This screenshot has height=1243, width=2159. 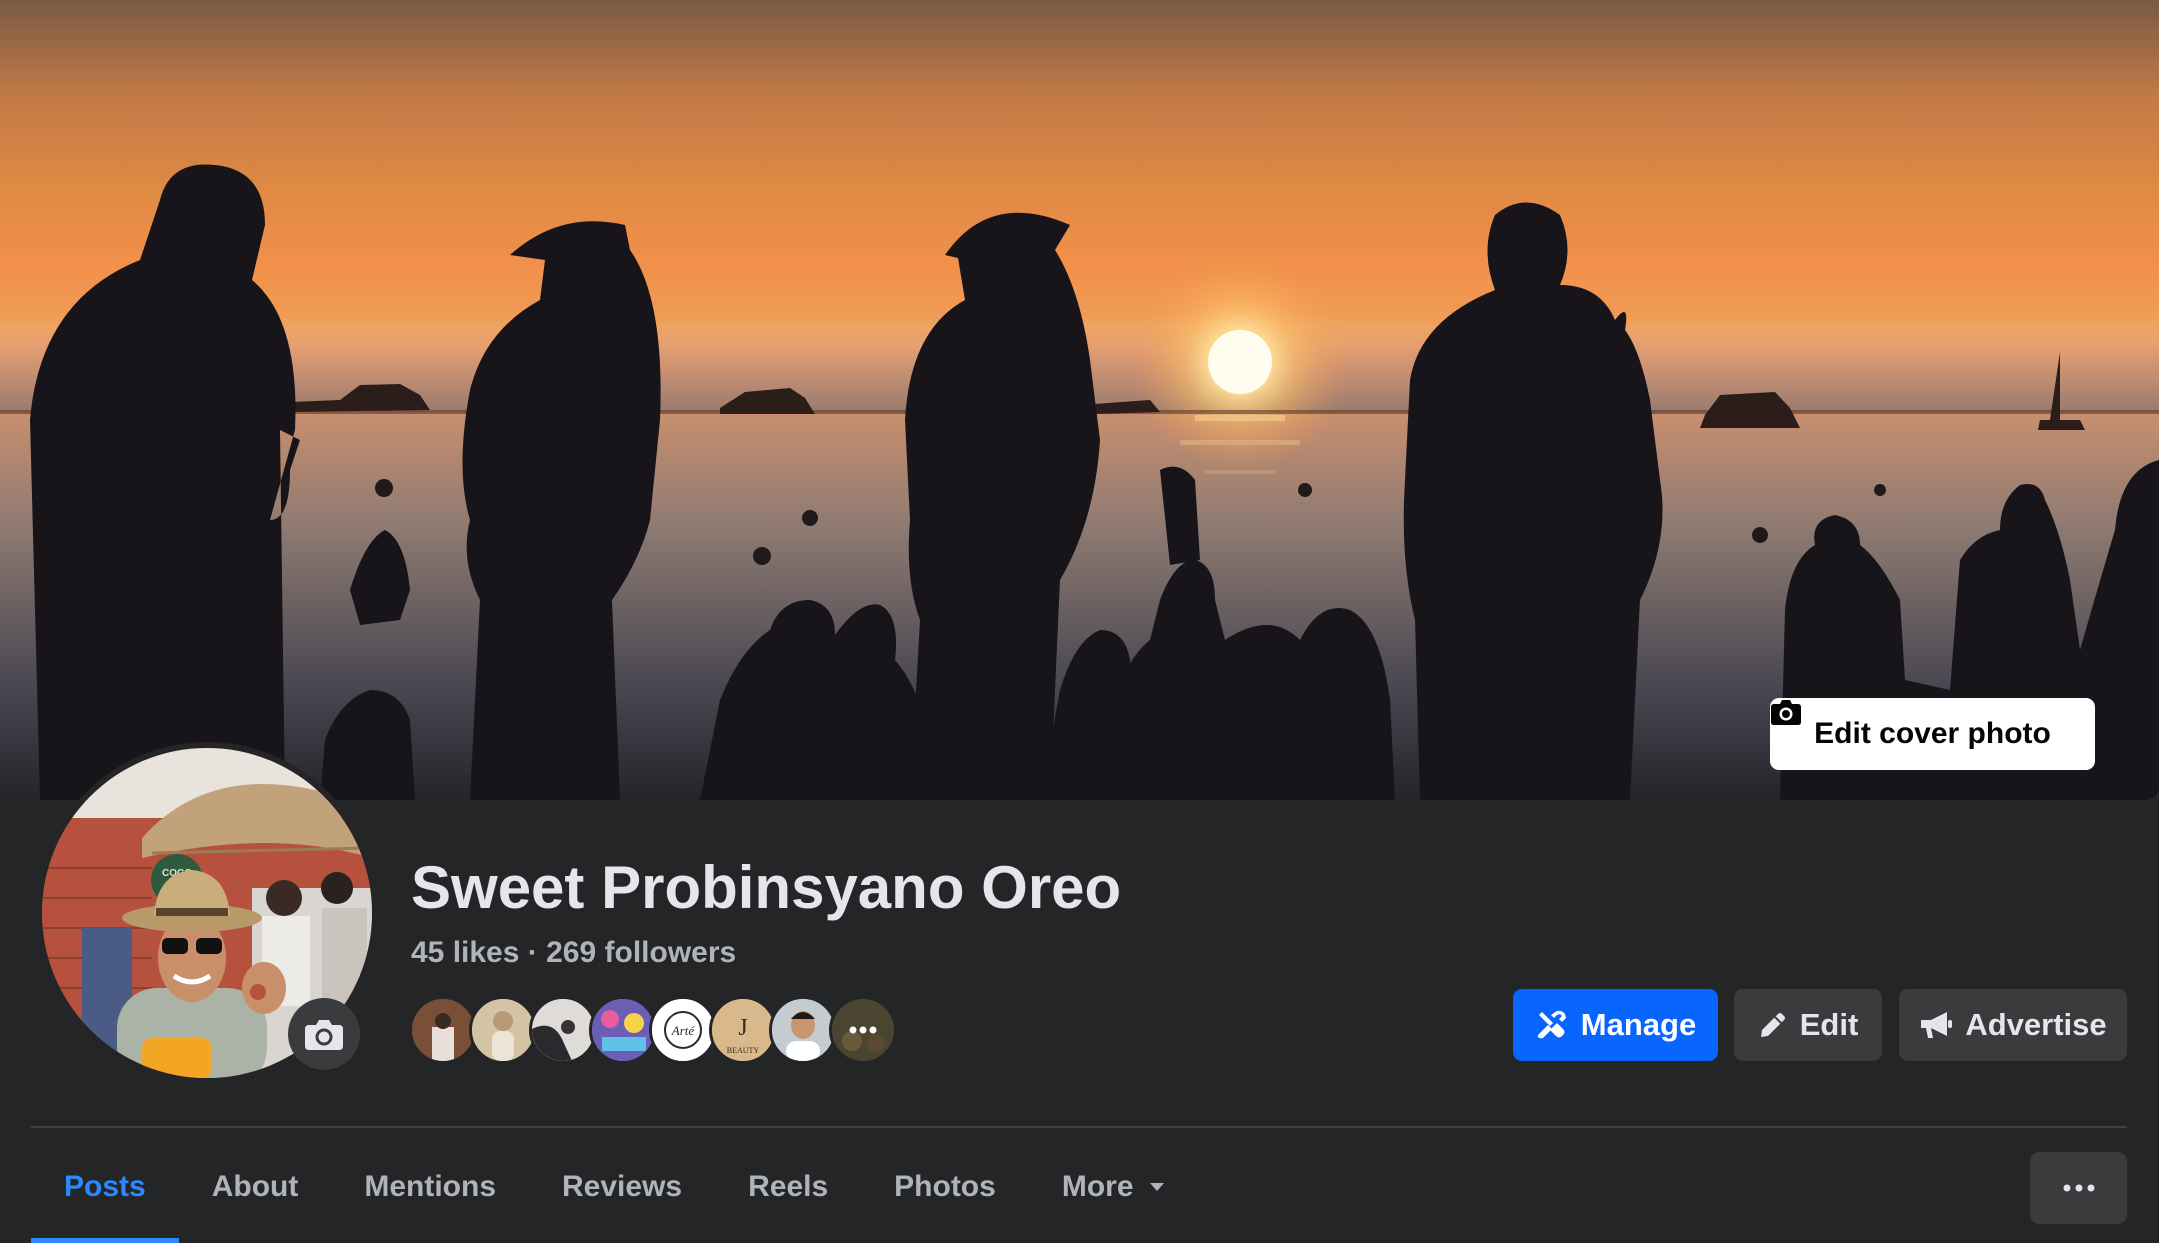 I want to click on tab-about-label: About, so click(x=255, y=1186).